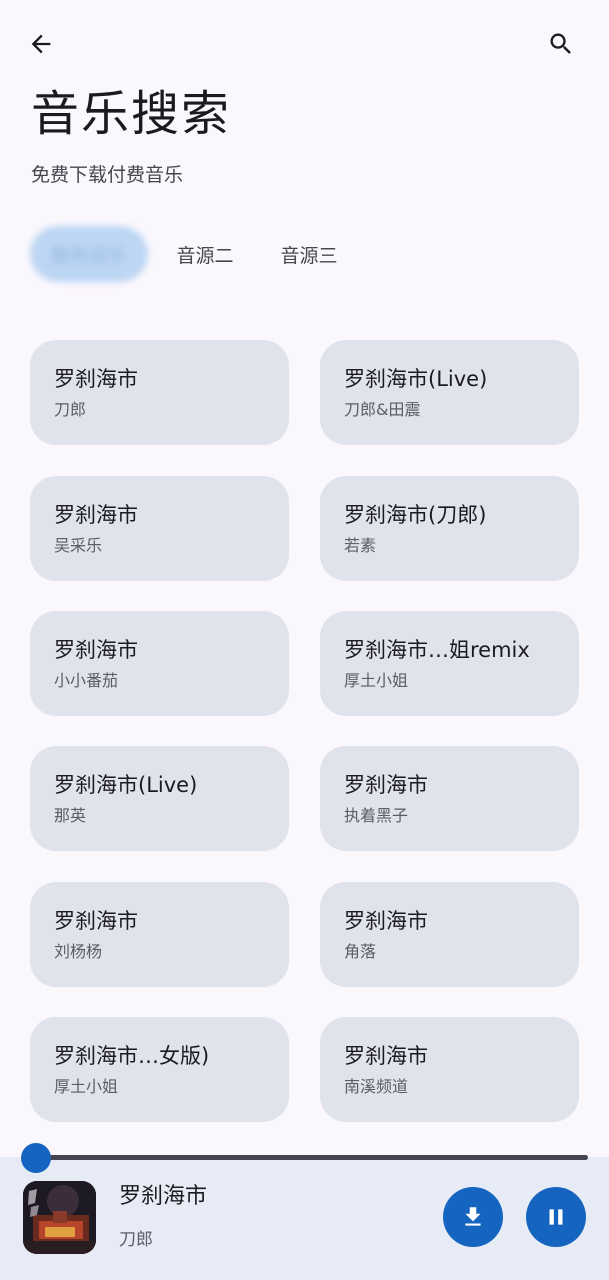  Describe the element at coordinates (70, 815) in the screenshot. I see `song-artist: 那英` at that location.